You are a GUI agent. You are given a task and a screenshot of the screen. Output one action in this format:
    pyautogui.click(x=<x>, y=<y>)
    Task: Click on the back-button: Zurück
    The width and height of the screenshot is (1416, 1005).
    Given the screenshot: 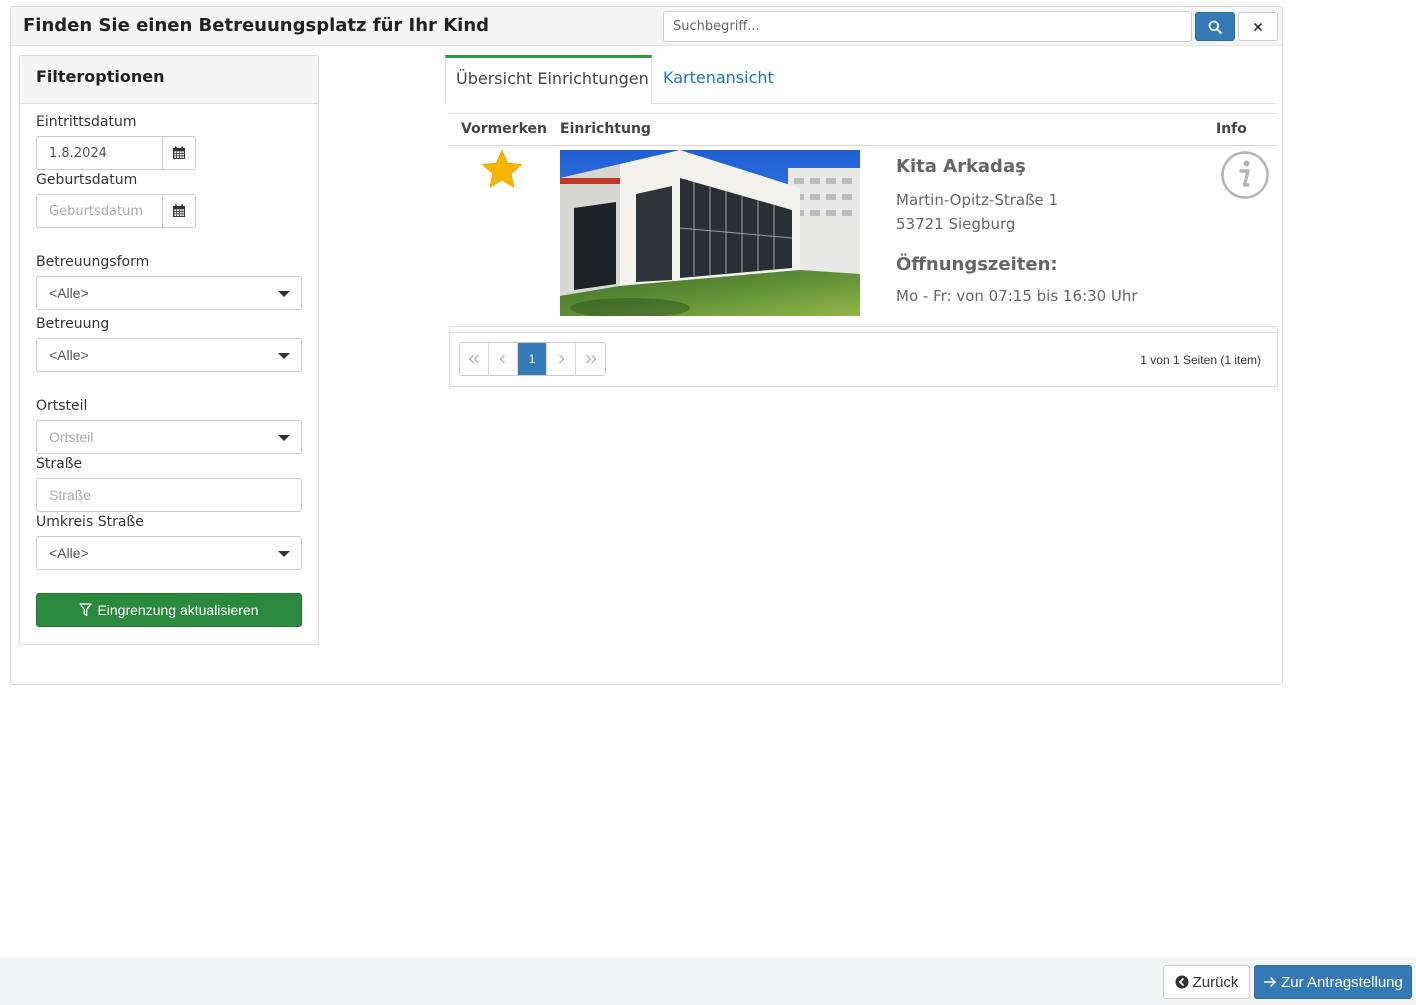 What is the action you would take?
    pyautogui.click(x=1206, y=982)
    